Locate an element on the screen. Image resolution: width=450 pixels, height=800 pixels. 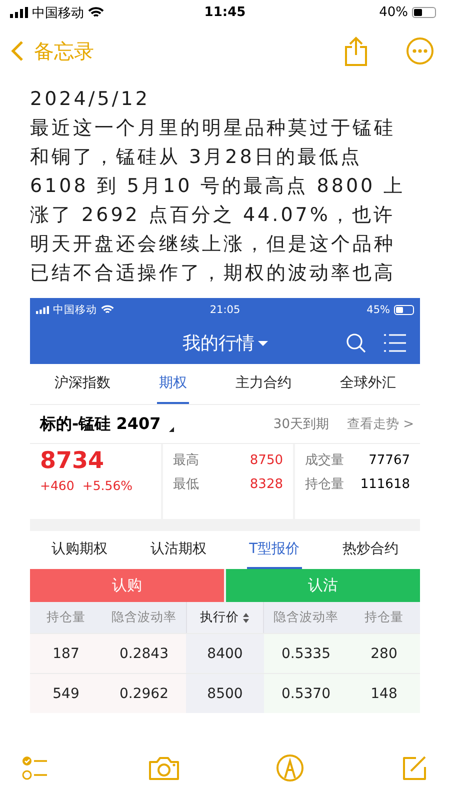
sort-icon is located at coordinates (246, 618).